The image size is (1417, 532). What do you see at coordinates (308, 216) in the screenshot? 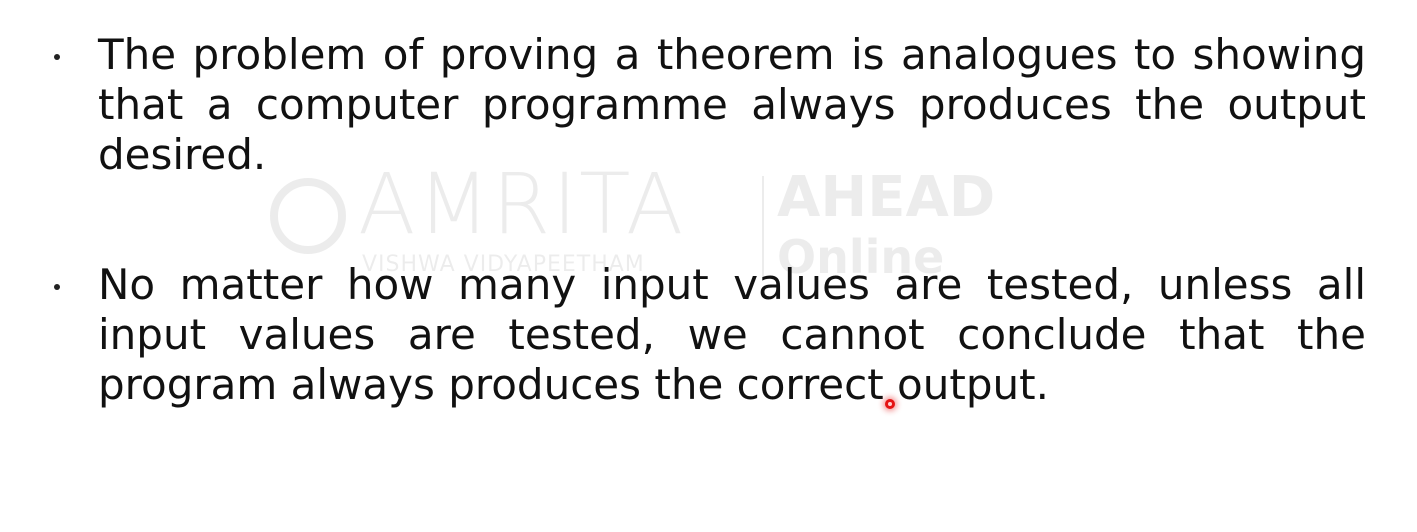
I see `amrita-seal-icon` at bounding box center [308, 216].